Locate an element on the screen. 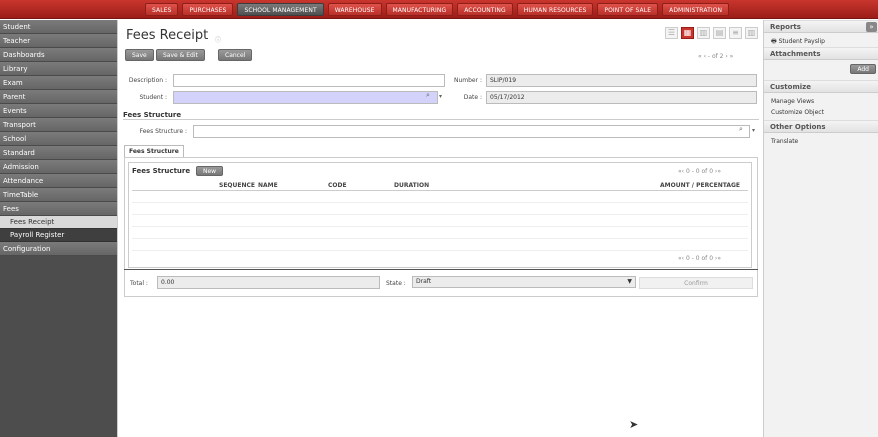  number-label: Number : is located at coordinates (467, 80).